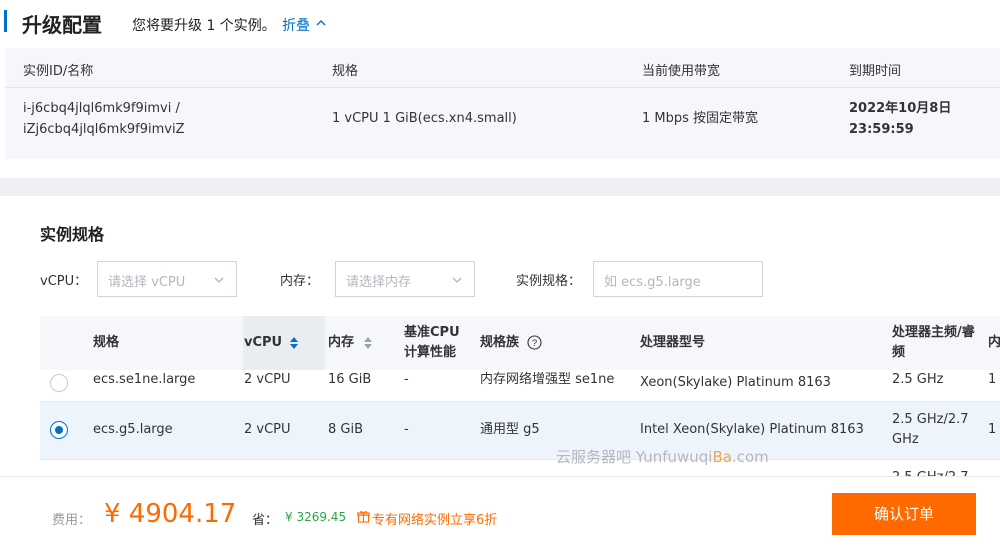  I want to click on save-label: 省：, so click(265, 520).